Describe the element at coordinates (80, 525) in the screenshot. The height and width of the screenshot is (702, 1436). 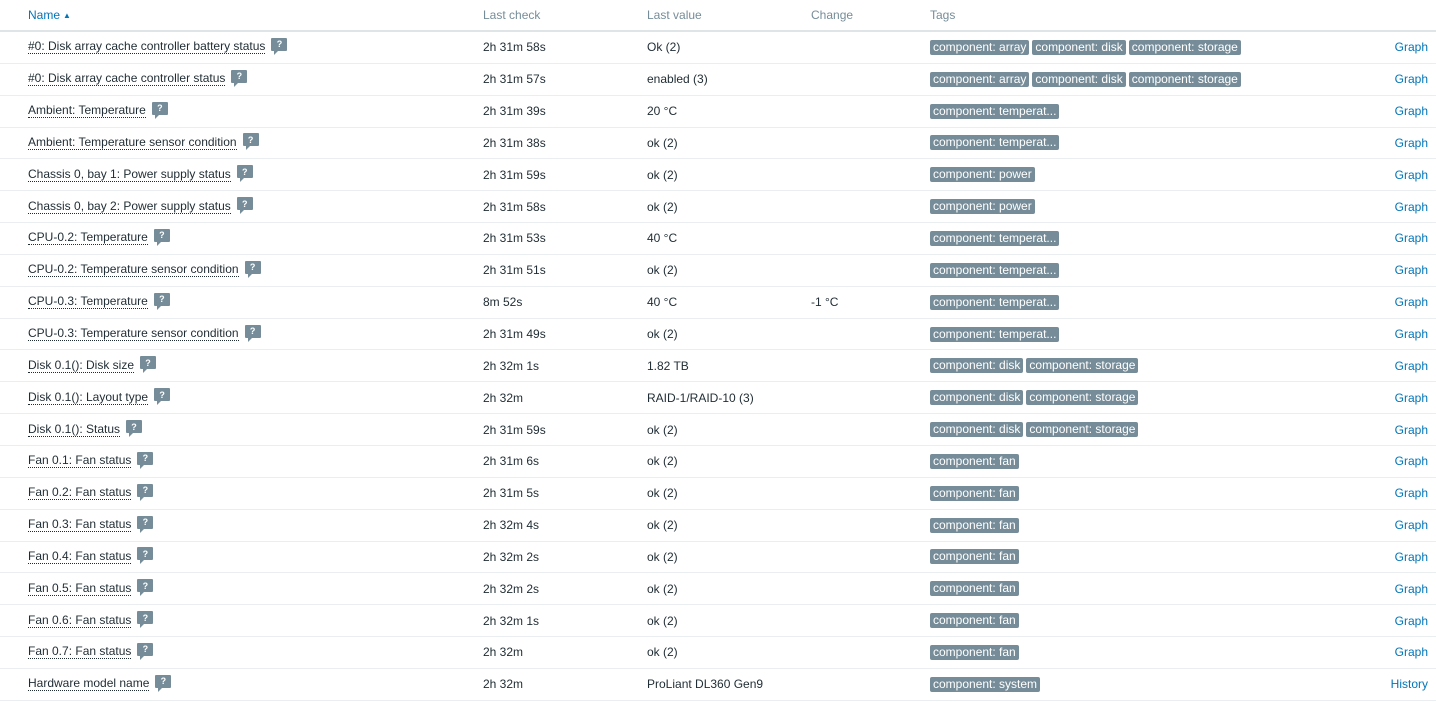
I see `item-name-link: Fan 0.3: Fan status` at that location.